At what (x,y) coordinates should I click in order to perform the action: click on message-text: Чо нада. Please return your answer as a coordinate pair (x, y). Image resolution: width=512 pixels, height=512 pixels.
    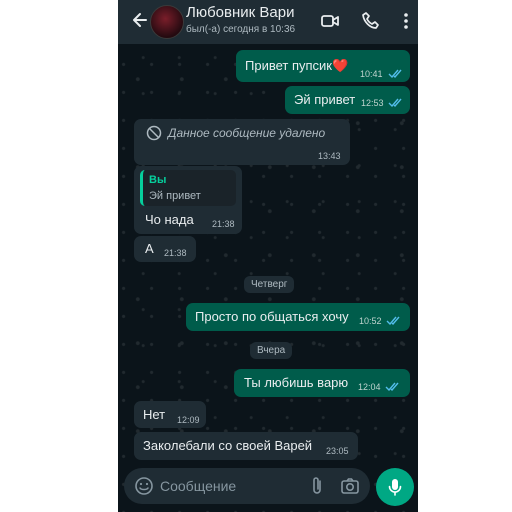
    Looking at the image, I should click on (169, 219).